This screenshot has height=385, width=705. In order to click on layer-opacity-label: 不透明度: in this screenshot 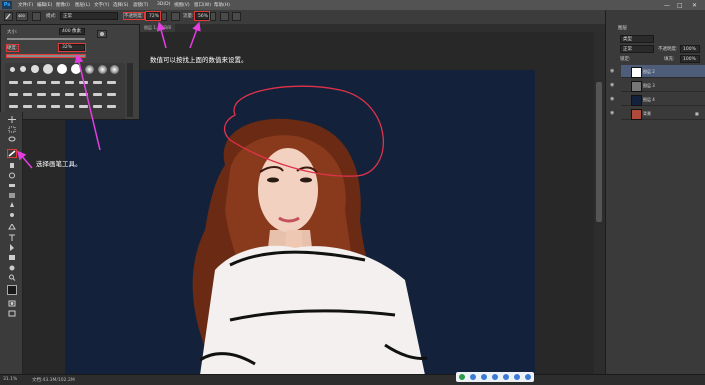, I will do `click(668, 49)`.